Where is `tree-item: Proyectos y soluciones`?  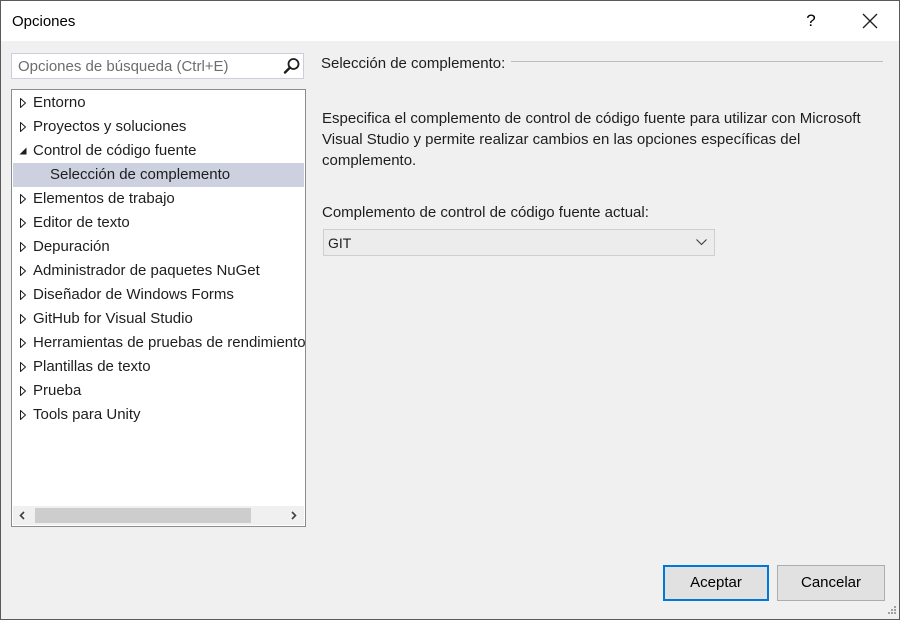 tree-item: Proyectos y soluciones is located at coordinates (158, 127).